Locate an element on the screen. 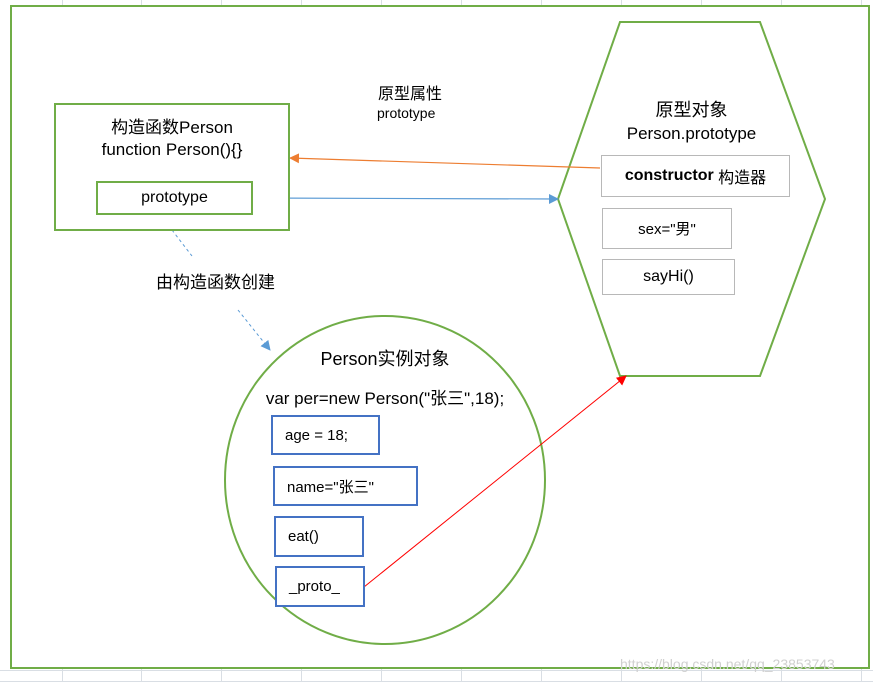 Image resolution: width=873 pixels, height=682 pixels. prototype-arrow is located at coordinates (405, 198).